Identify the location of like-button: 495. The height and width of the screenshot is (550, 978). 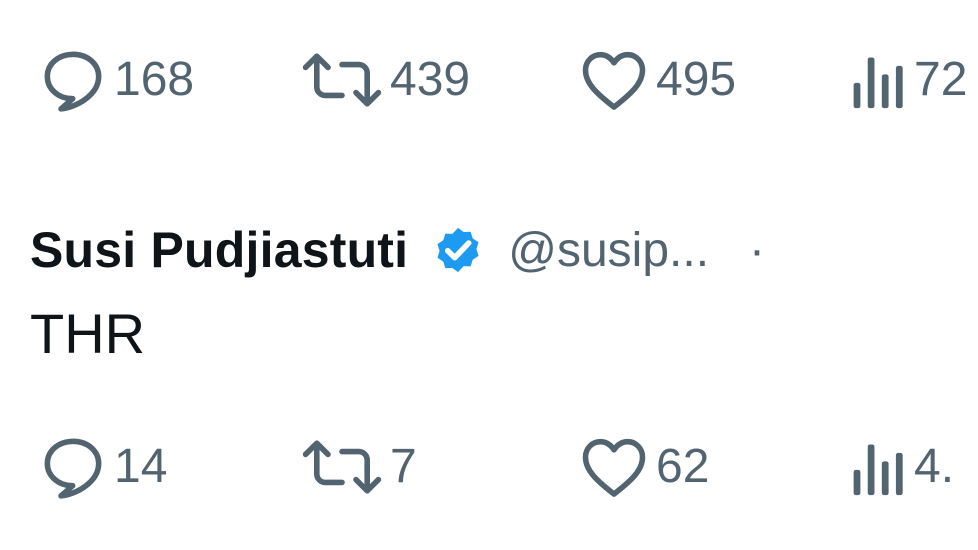
(657, 80).